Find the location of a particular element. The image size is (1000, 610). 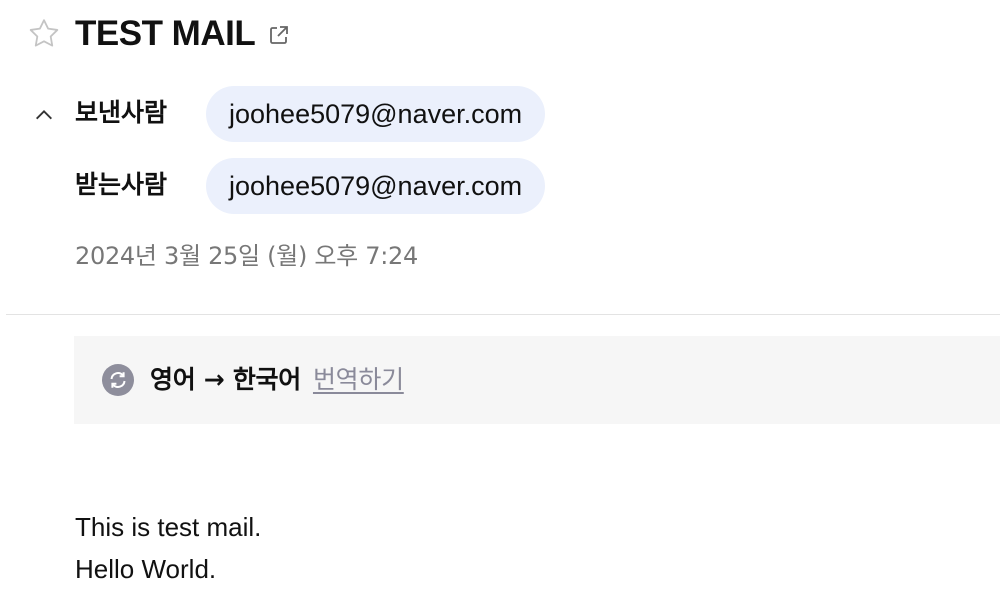

star-button is located at coordinates (44, 34).